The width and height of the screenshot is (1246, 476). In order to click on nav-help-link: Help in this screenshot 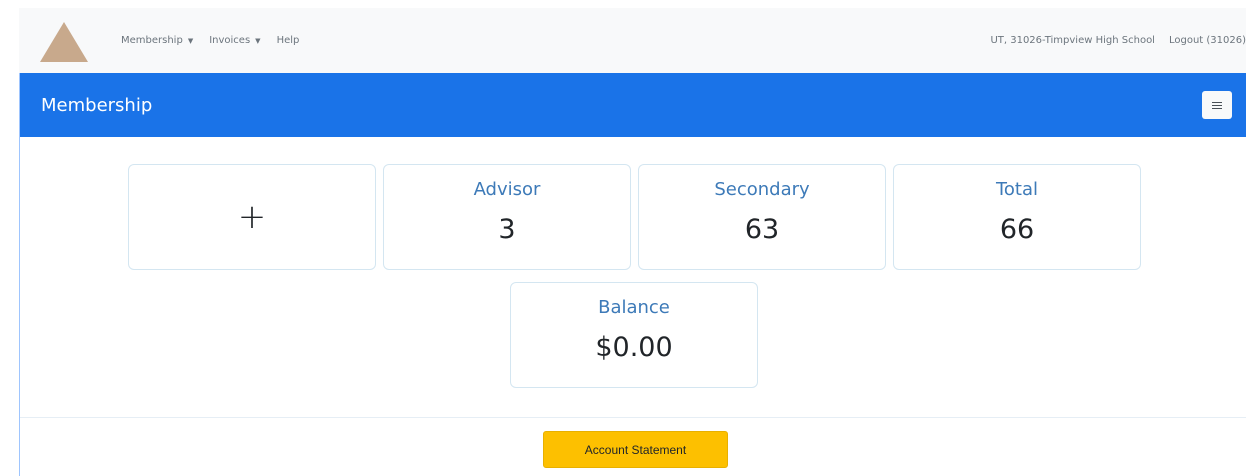, I will do `click(288, 40)`.